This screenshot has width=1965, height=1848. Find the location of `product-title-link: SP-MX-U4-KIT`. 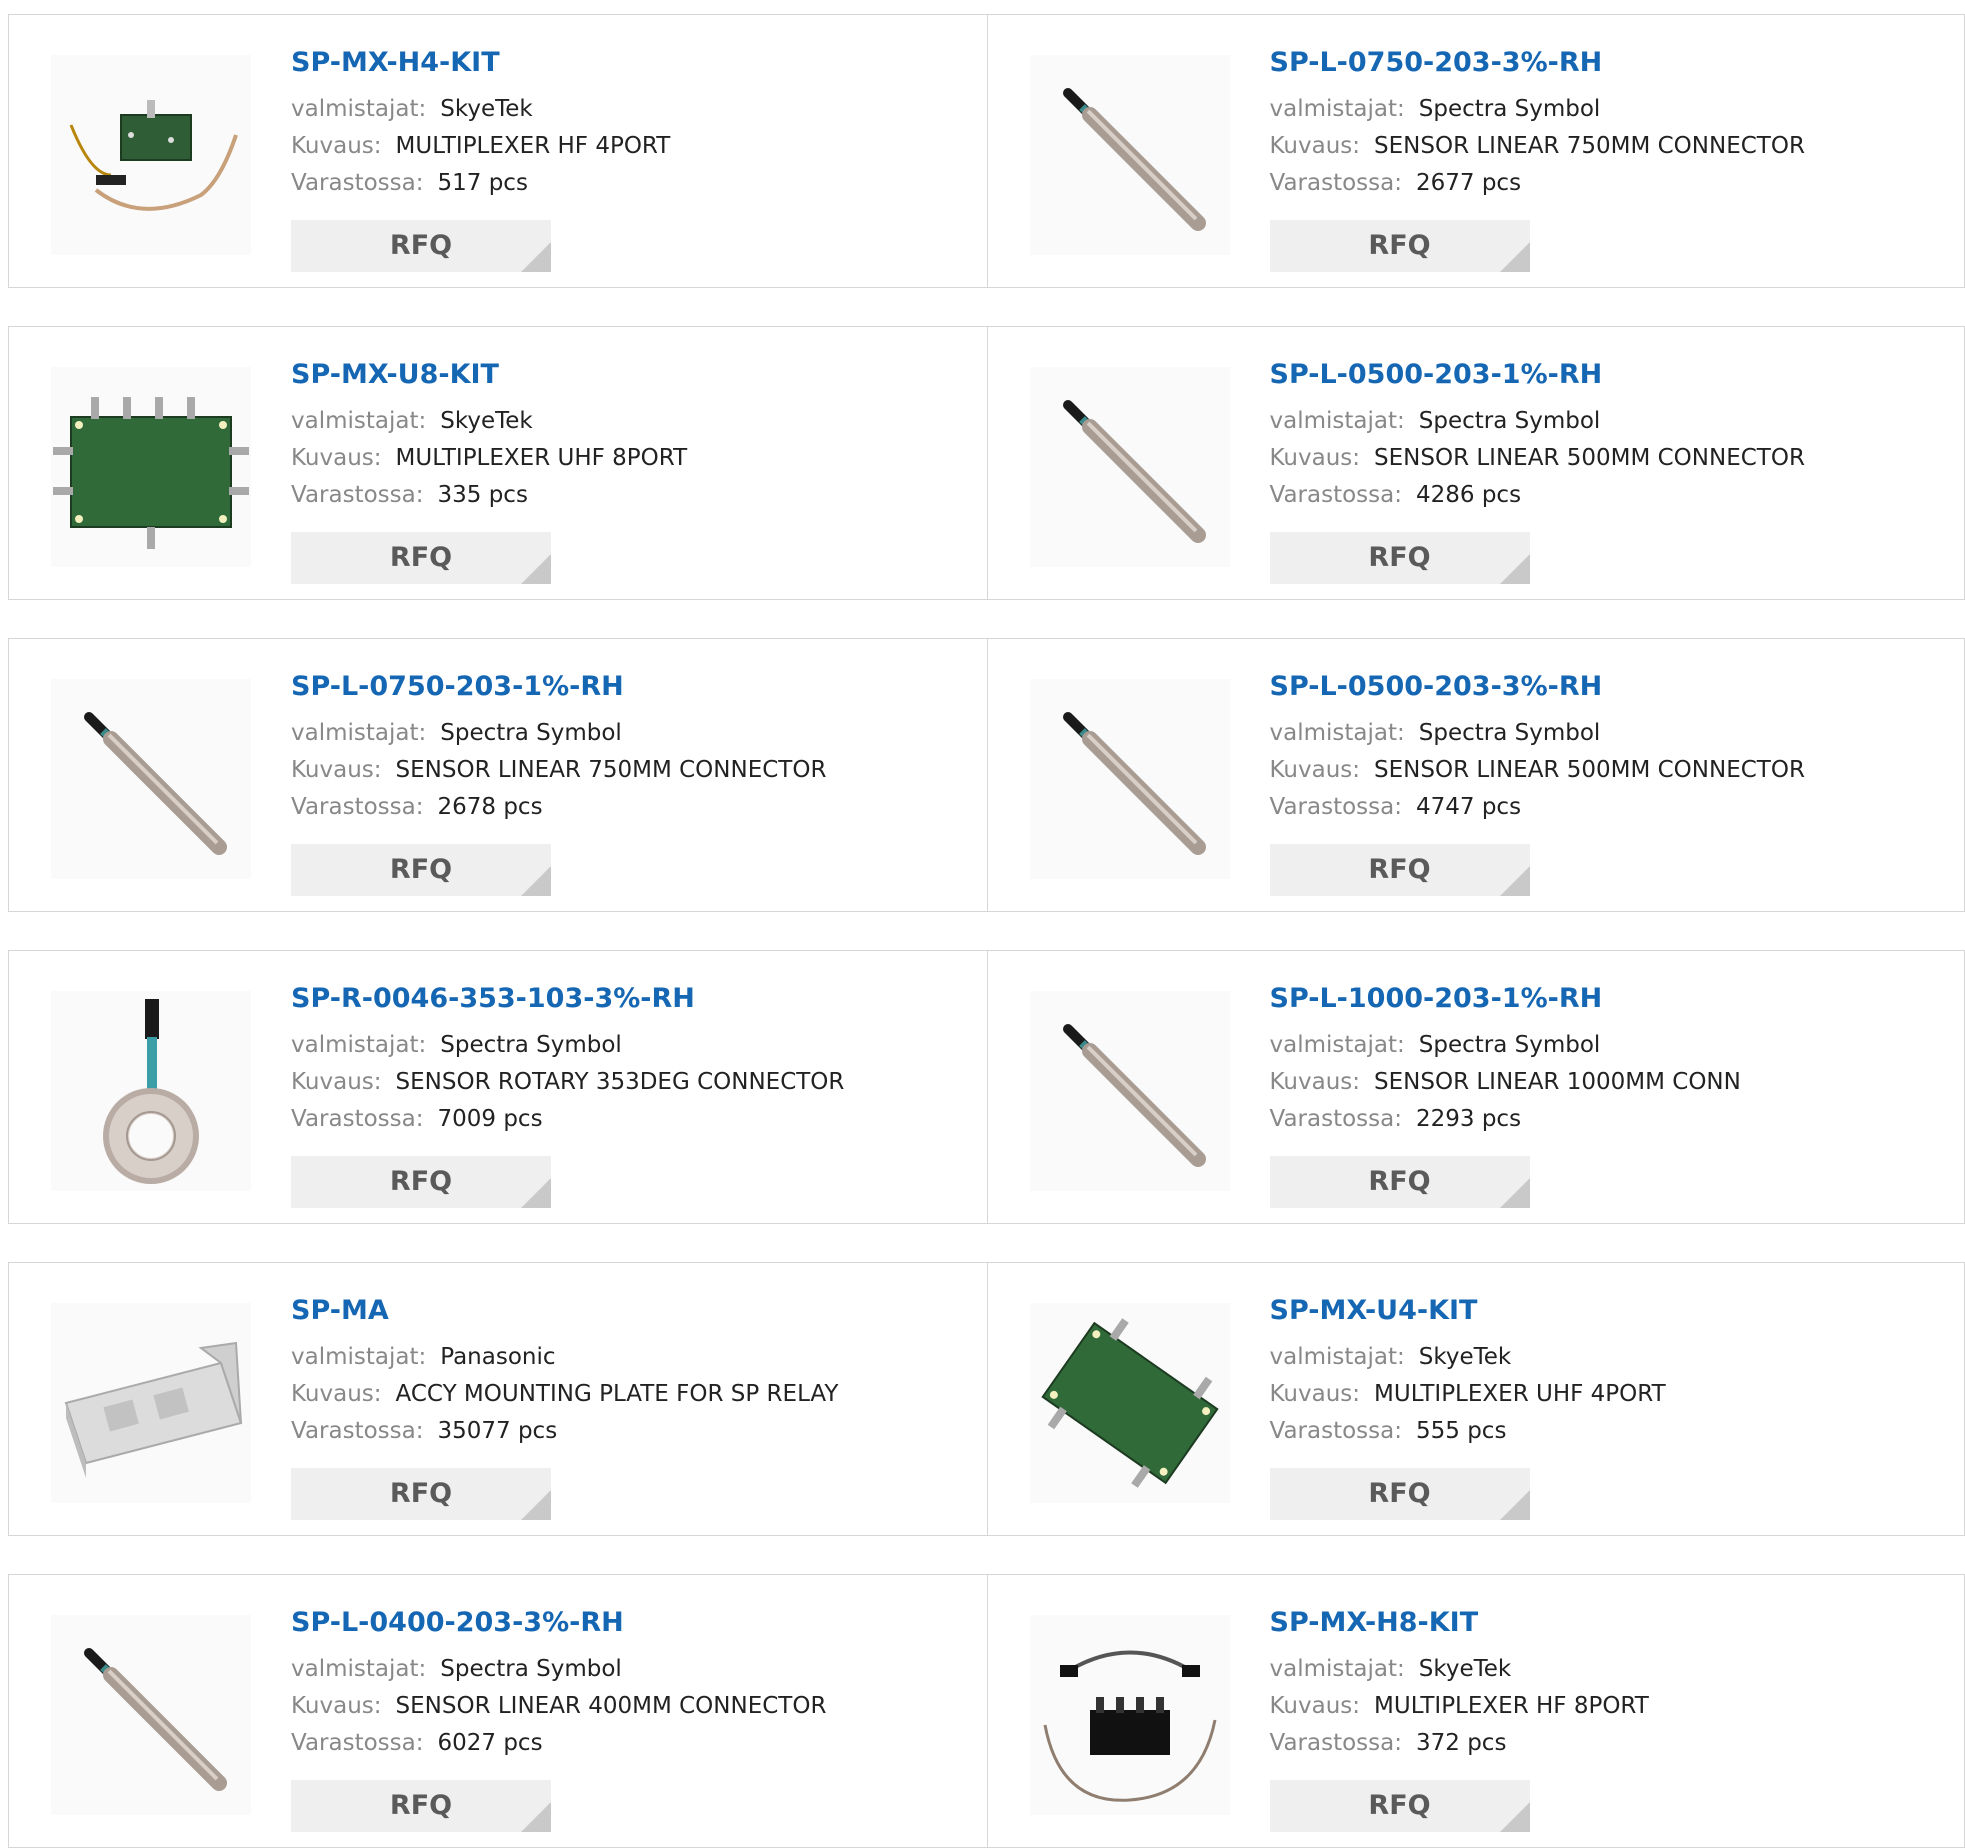

product-title-link: SP-MX-U4-KIT is located at coordinates (1468, 1313).